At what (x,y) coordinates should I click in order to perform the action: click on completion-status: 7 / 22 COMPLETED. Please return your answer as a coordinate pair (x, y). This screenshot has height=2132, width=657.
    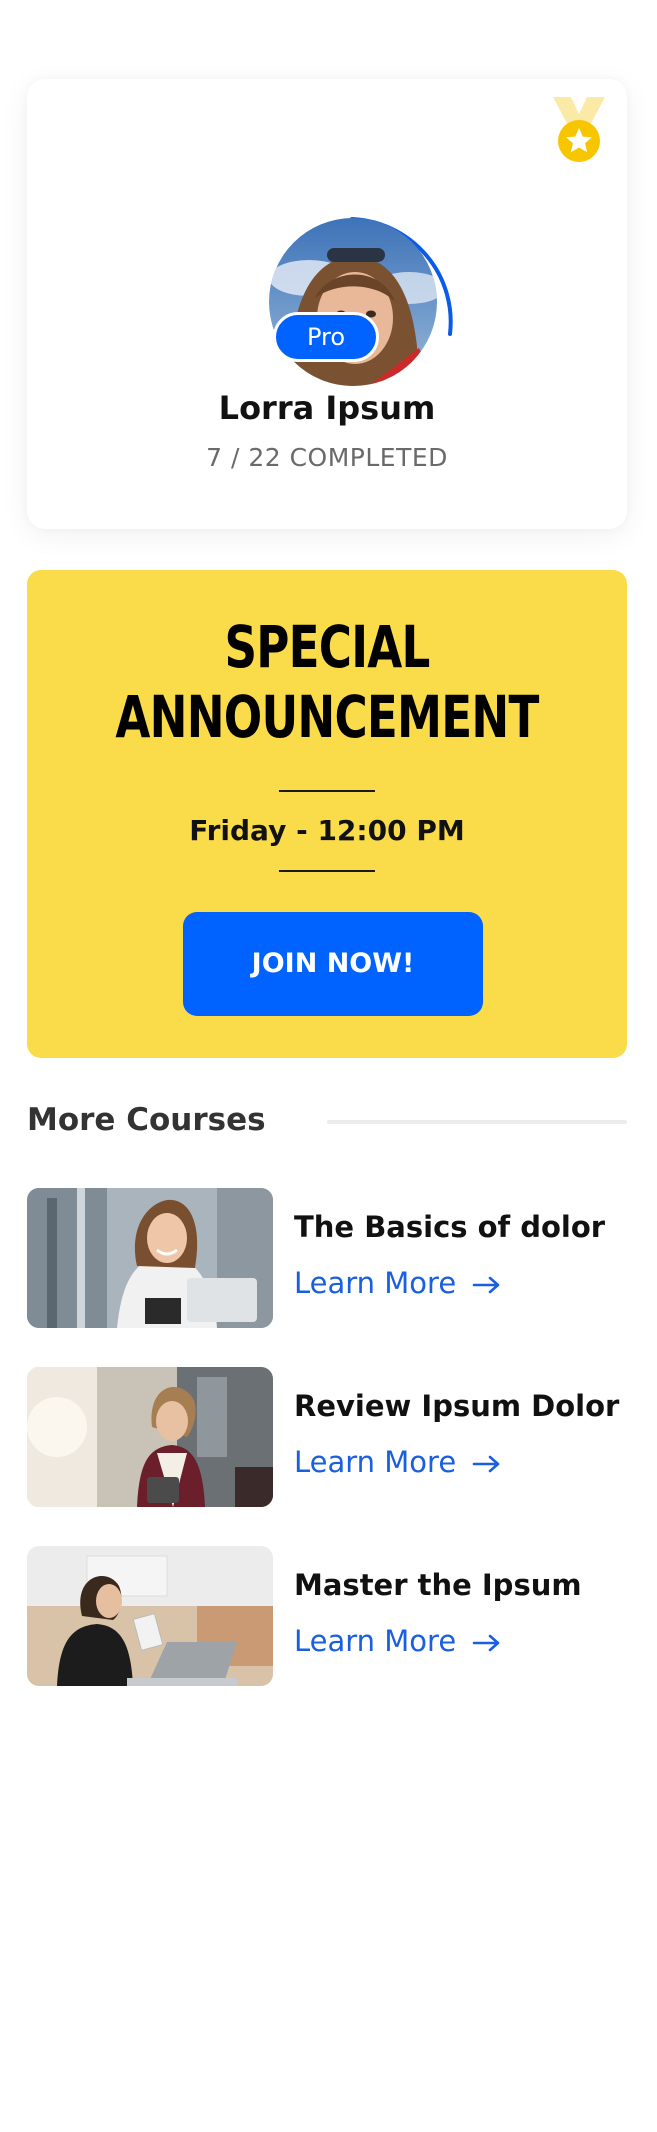
    Looking at the image, I should click on (327, 457).